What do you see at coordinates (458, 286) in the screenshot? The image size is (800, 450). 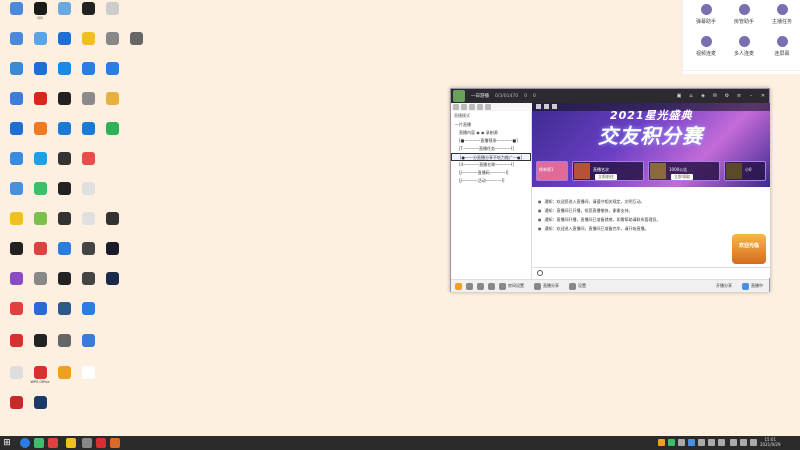 I see `beauty-icon` at bounding box center [458, 286].